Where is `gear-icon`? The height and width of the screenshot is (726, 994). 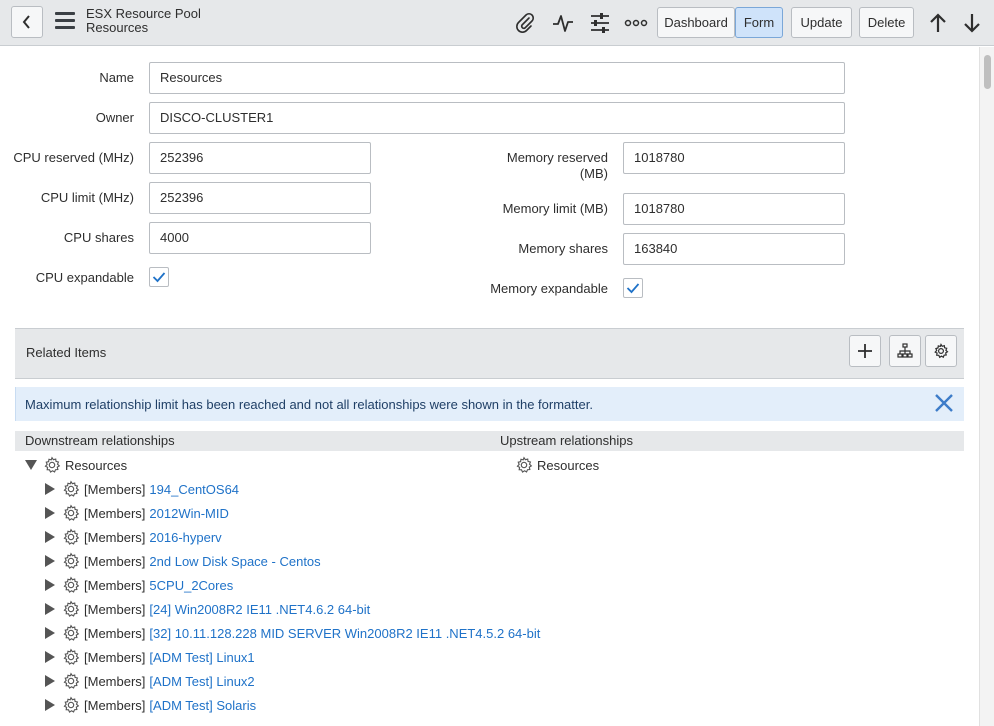 gear-icon is located at coordinates (941, 351).